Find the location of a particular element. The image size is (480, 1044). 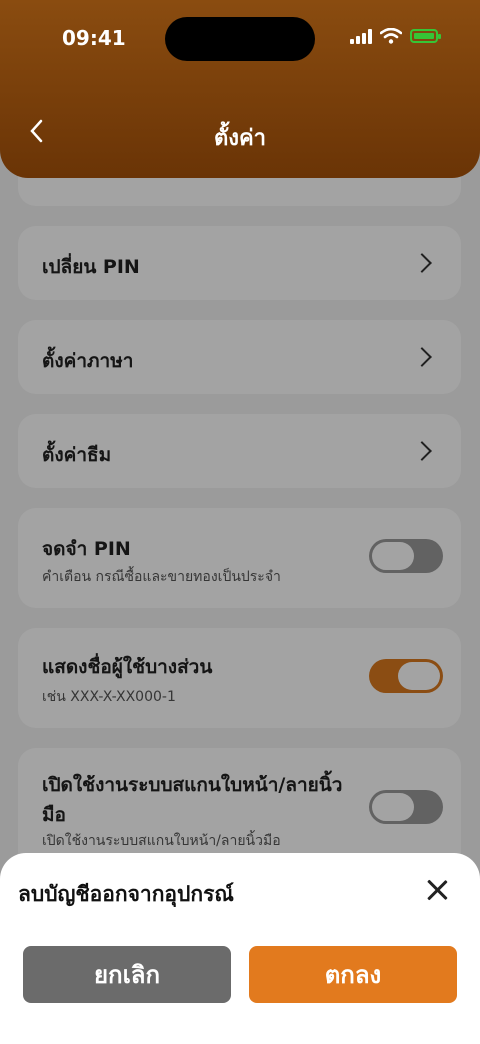

dialog-title: ลบบัญชีออกจากอุปกรณ์ is located at coordinates (126, 894).